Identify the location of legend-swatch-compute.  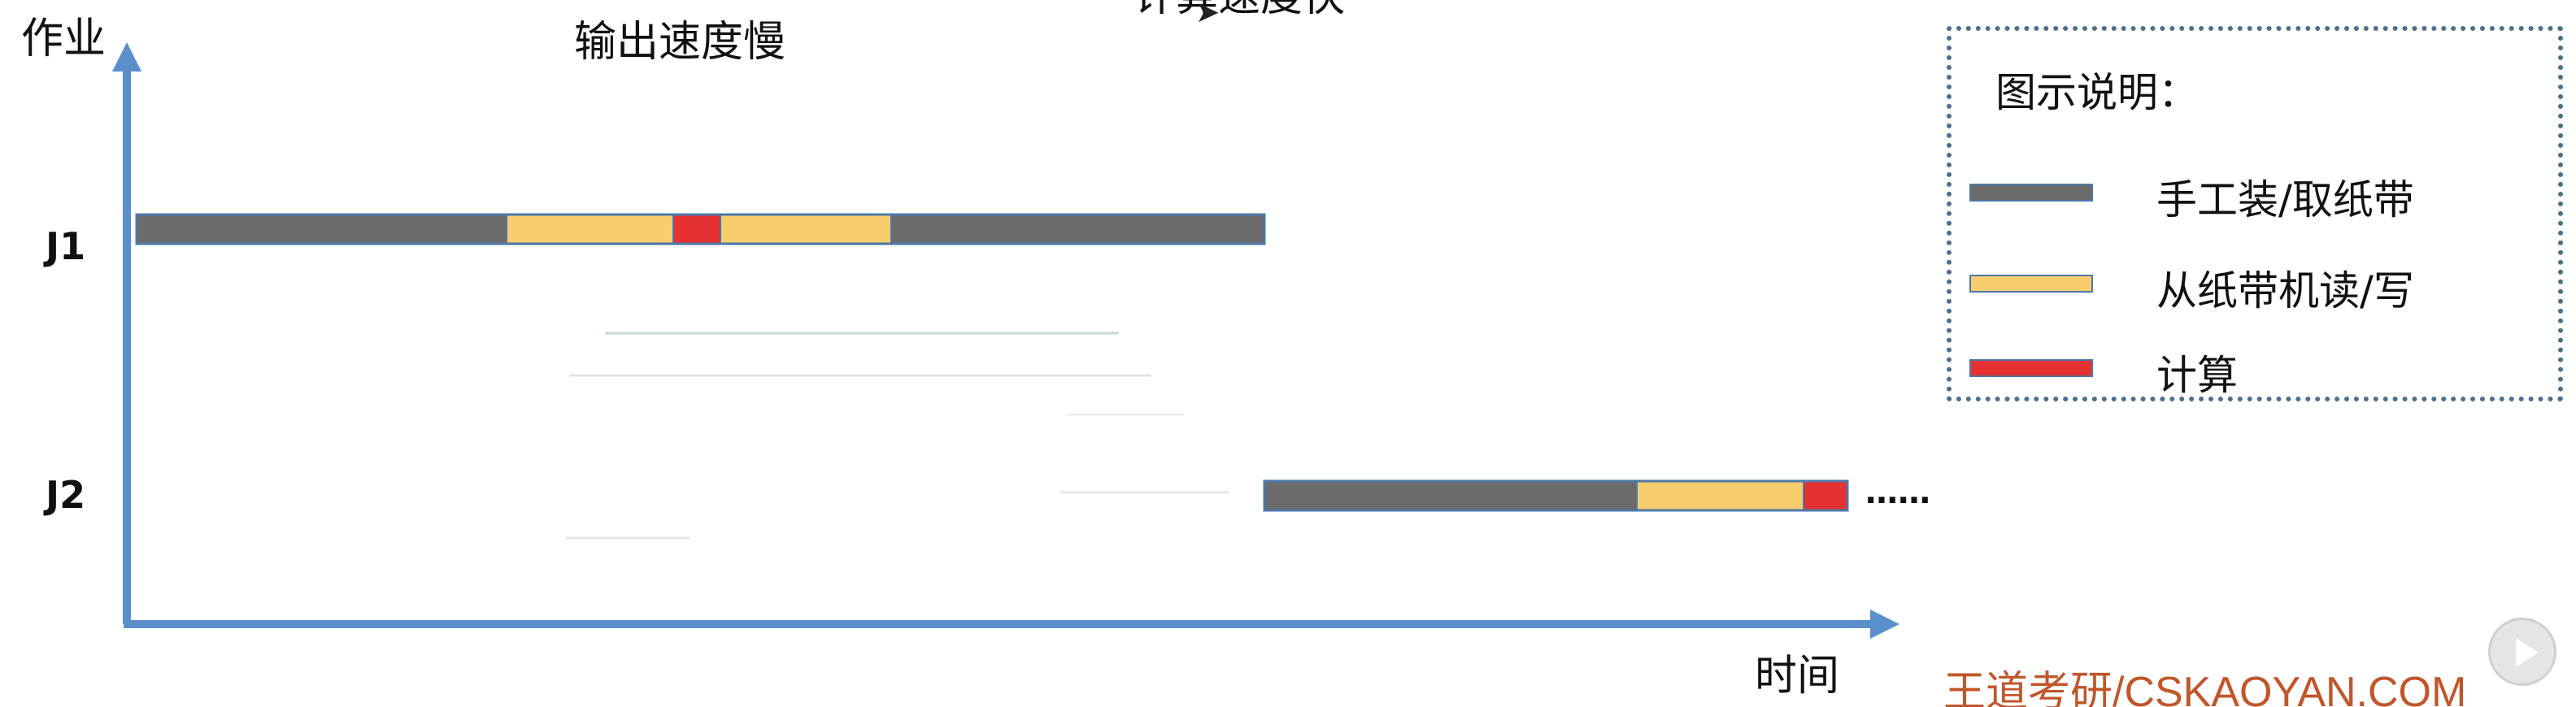
(2031, 368).